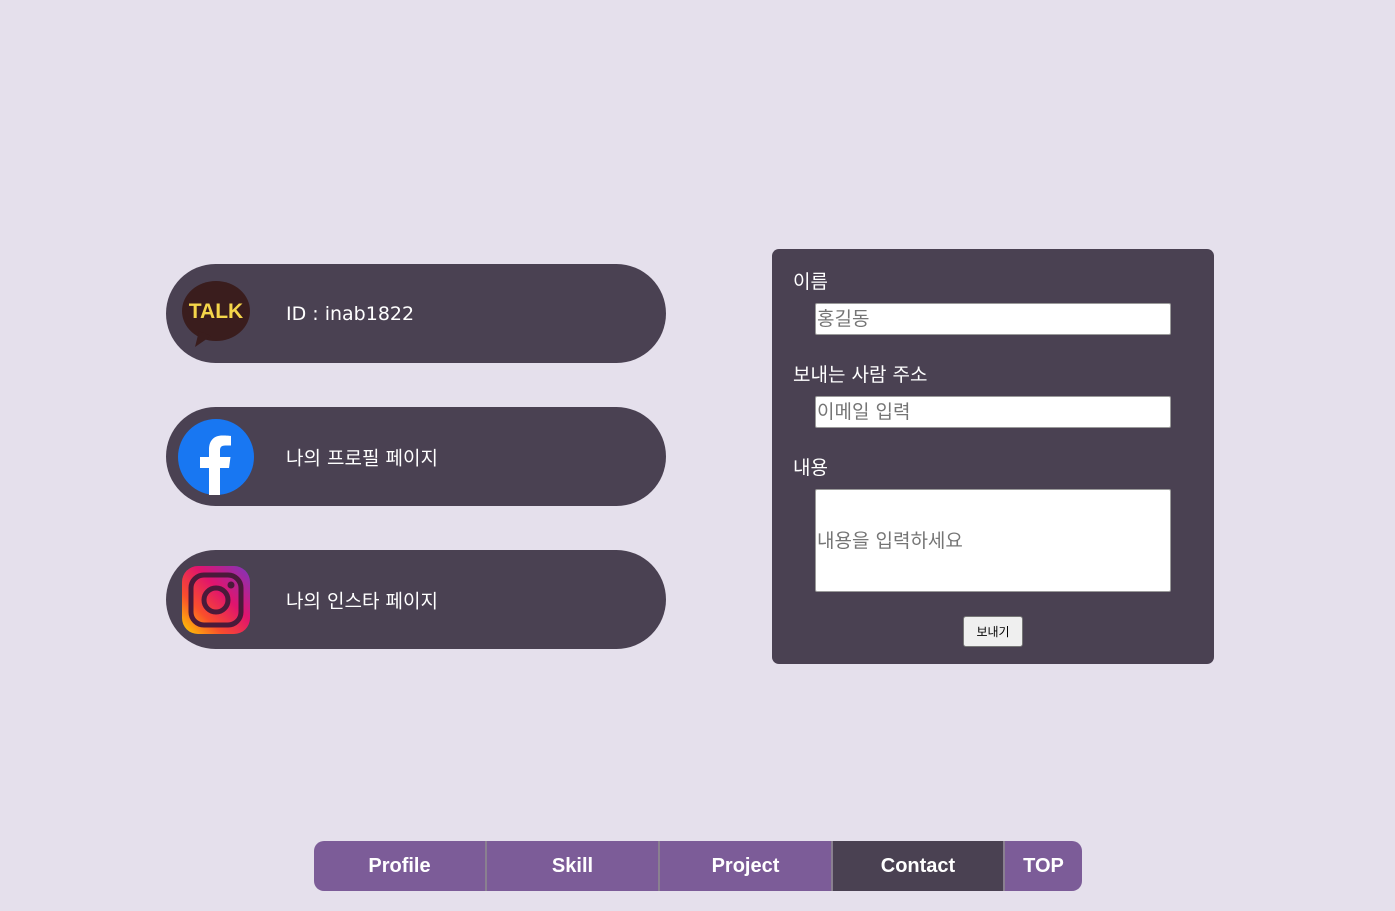 Image resolution: width=1395 pixels, height=911 pixels. Describe the element at coordinates (993, 540) in the screenshot. I see `message-textarea` at that location.